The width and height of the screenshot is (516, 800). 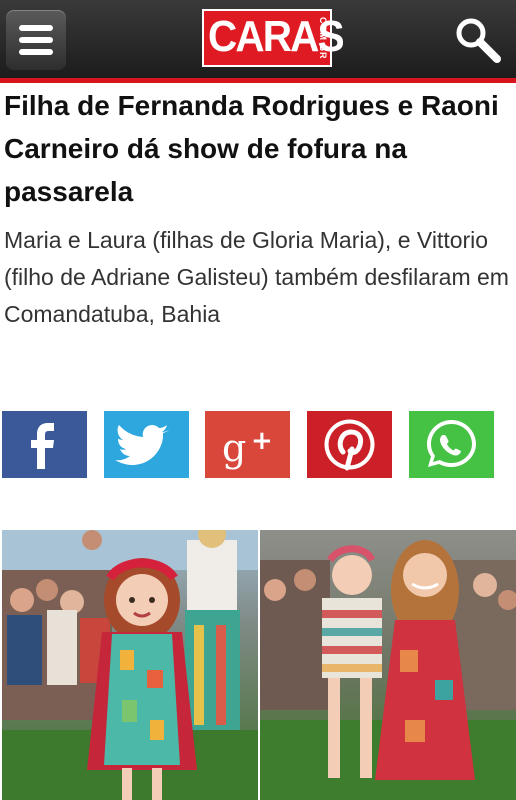 I want to click on search-icon, so click(x=478, y=40).